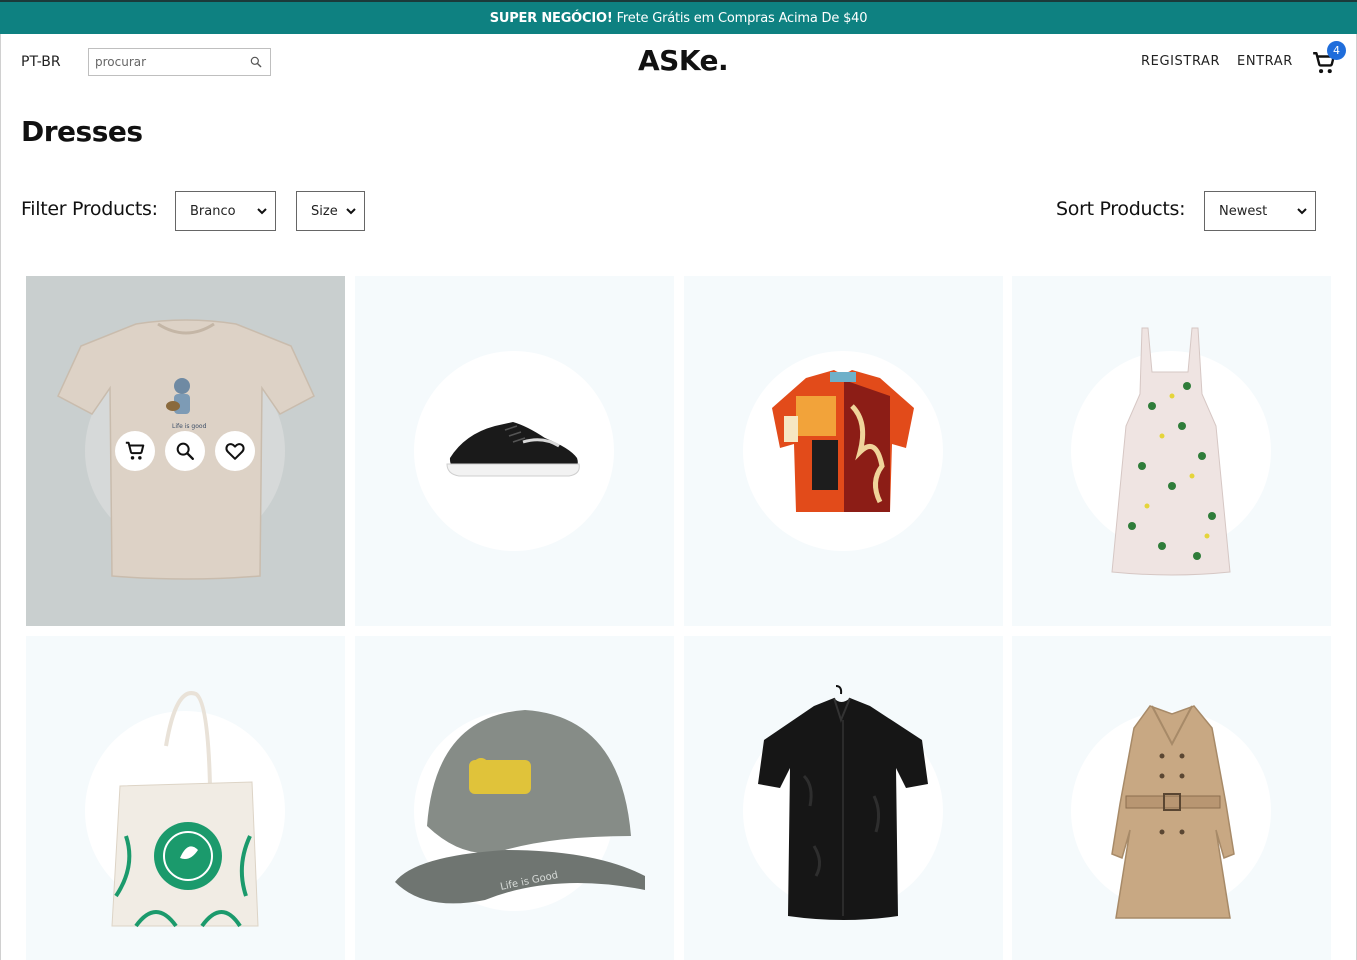  What do you see at coordinates (170, 62) in the screenshot?
I see `search-input` at bounding box center [170, 62].